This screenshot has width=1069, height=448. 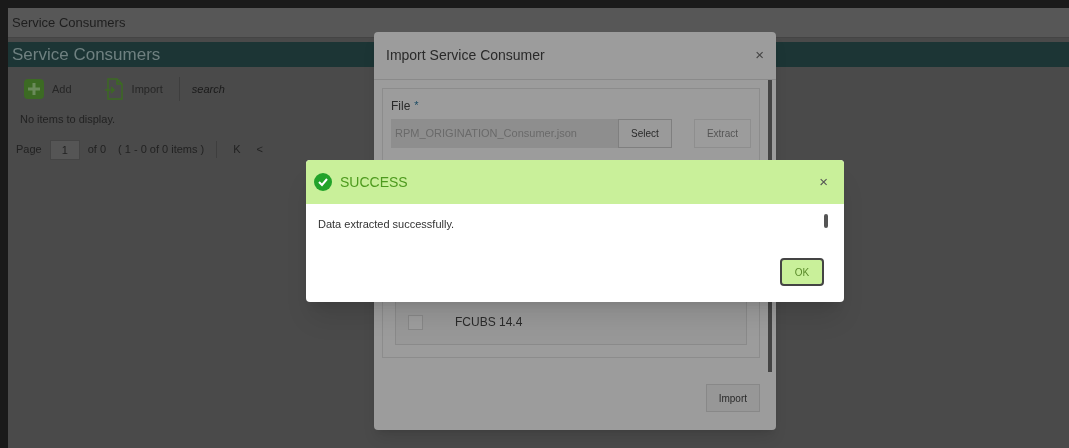 What do you see at coordinates (387, 224) in the screenshot?
I see `success-message: Data extracted successfully.` at bounding box center [387, 224].